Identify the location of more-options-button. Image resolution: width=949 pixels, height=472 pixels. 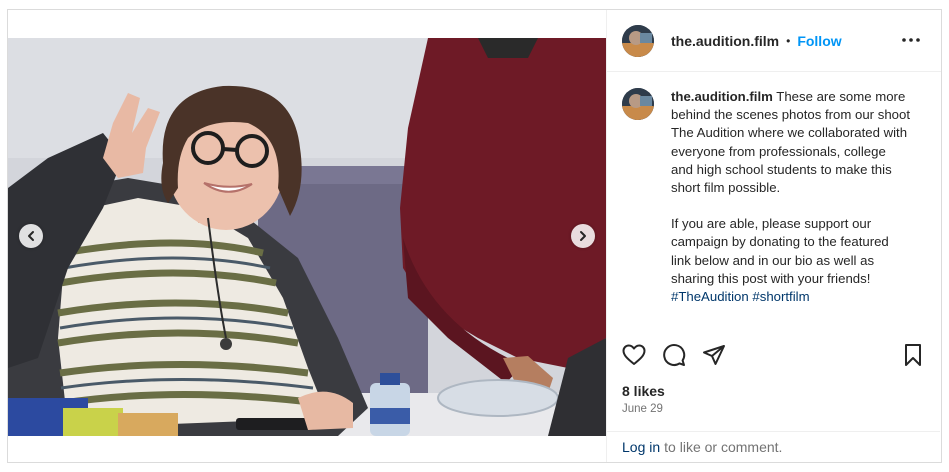
(911, 40).